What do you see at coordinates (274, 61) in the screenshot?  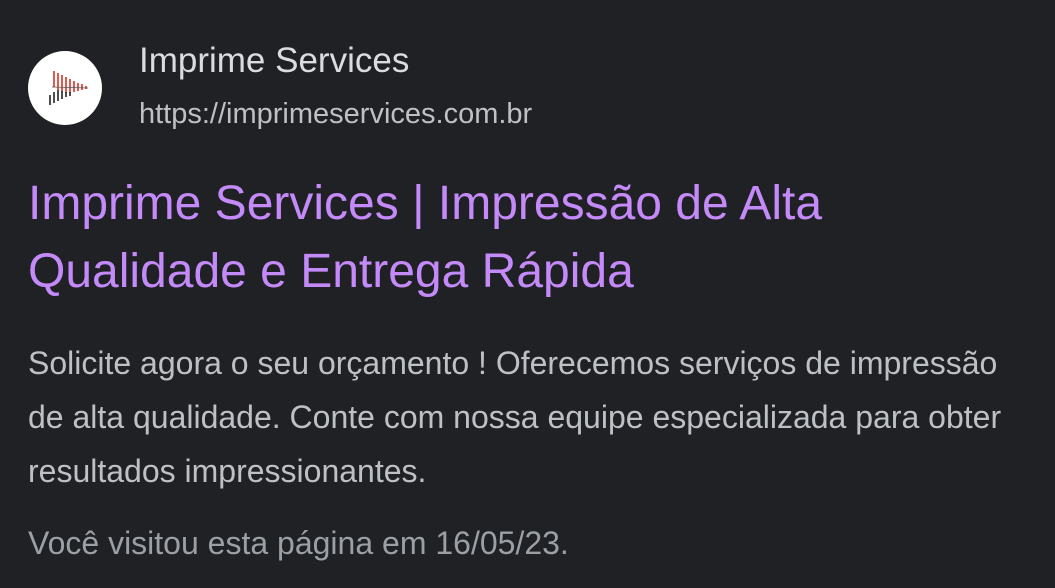 I see `site-name-link: Imprime Services` at bounding box center [274, 61].